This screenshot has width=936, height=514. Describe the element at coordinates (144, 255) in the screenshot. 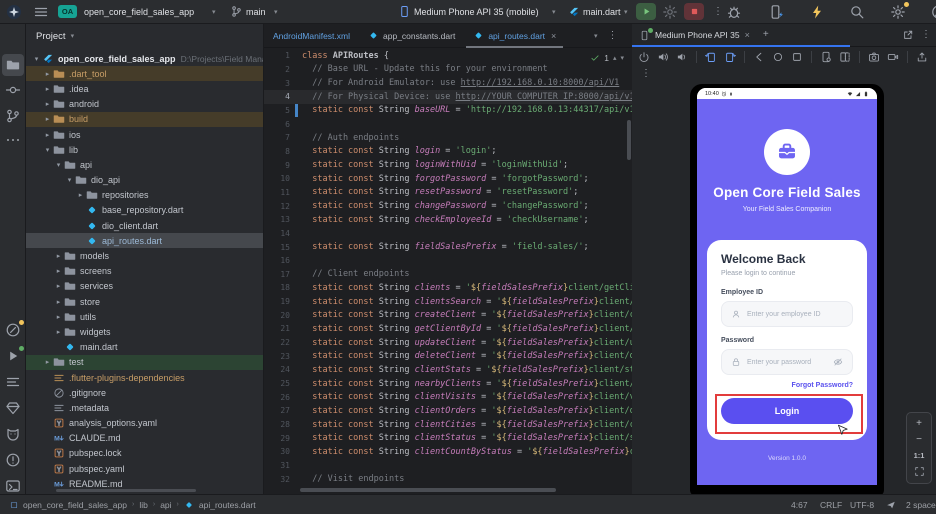

I see `tree-item-models: ▸ models` at that location.